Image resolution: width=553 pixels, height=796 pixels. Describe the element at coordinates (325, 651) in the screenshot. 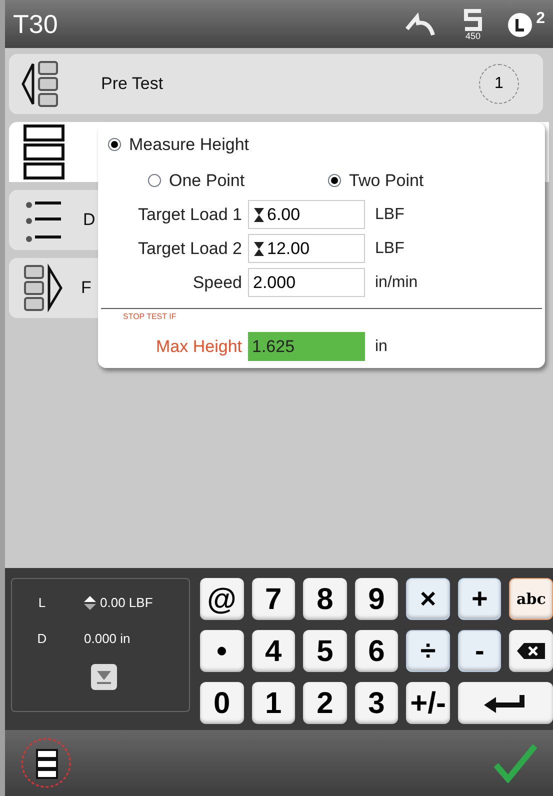

I see `keypad-key: 5` at that location.